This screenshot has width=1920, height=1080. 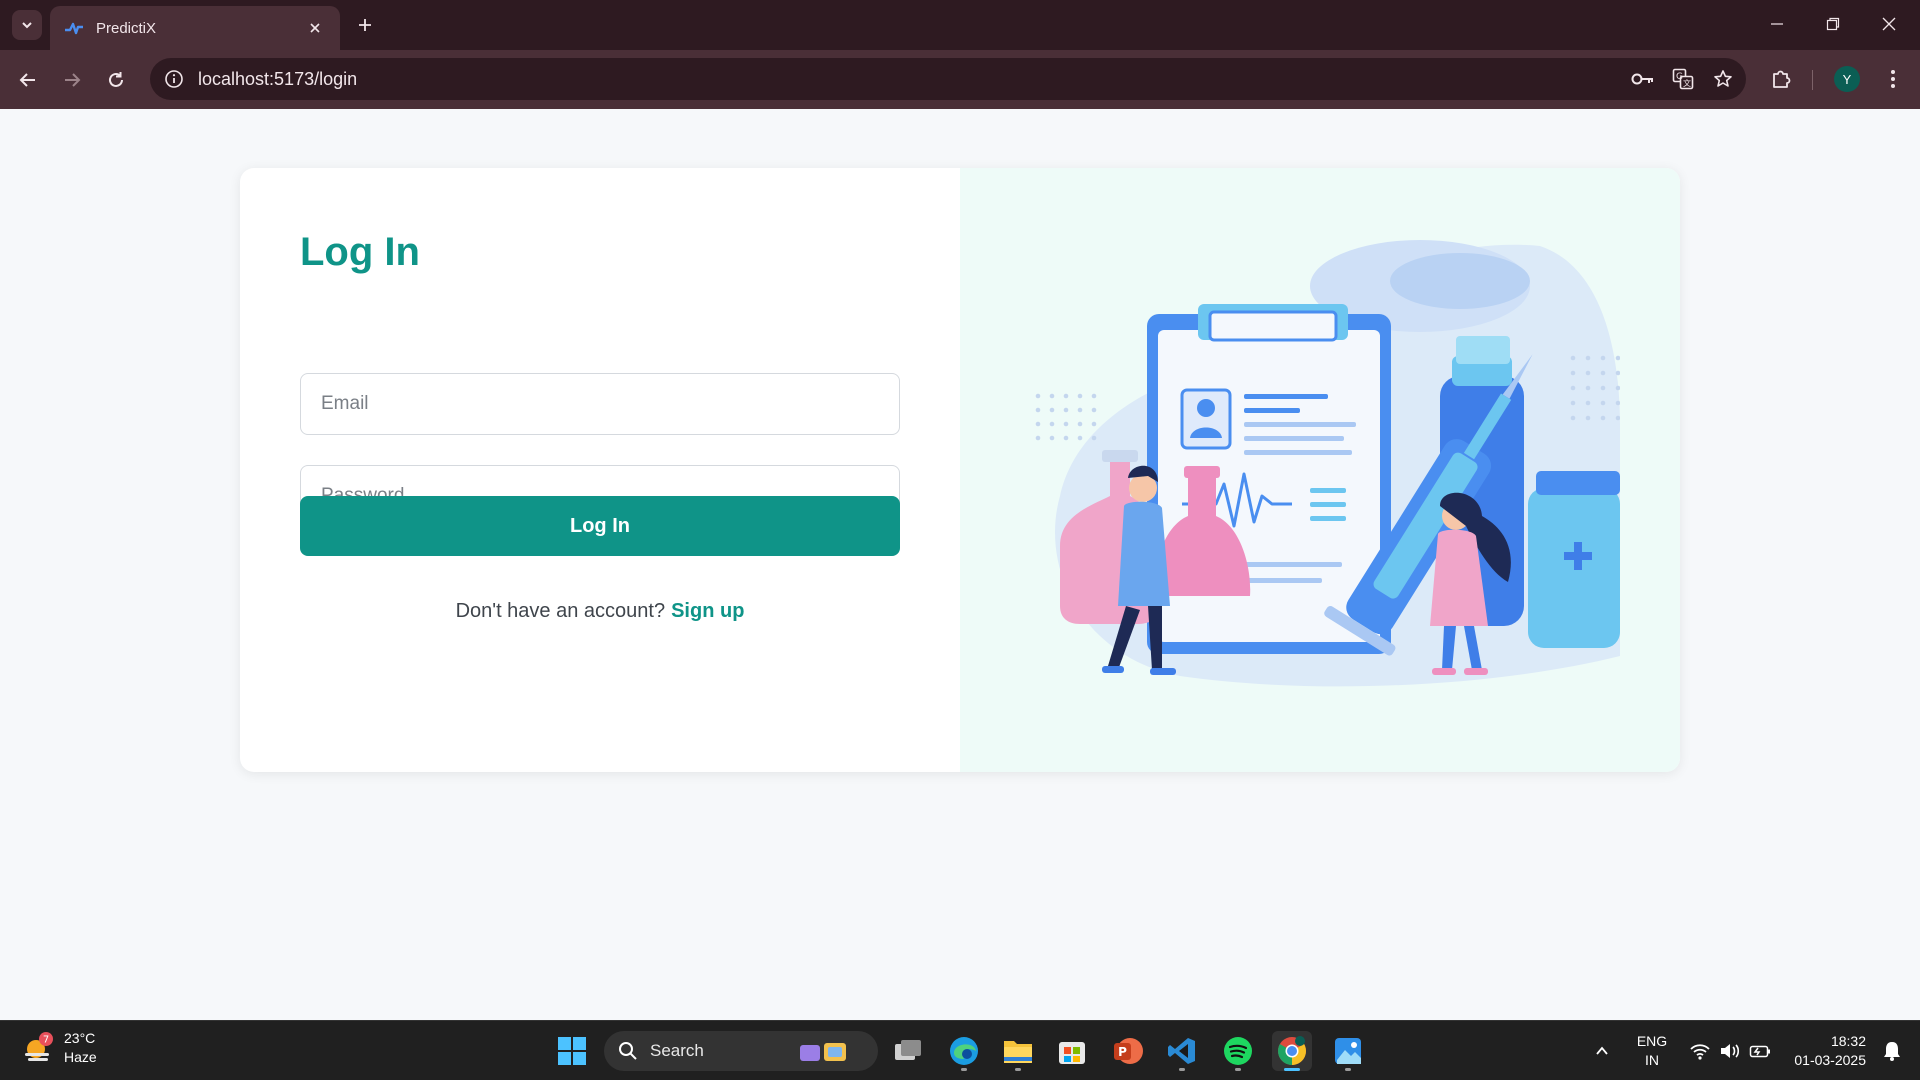 I want to click on svg-text: 文, so click(x=1687, y=83).